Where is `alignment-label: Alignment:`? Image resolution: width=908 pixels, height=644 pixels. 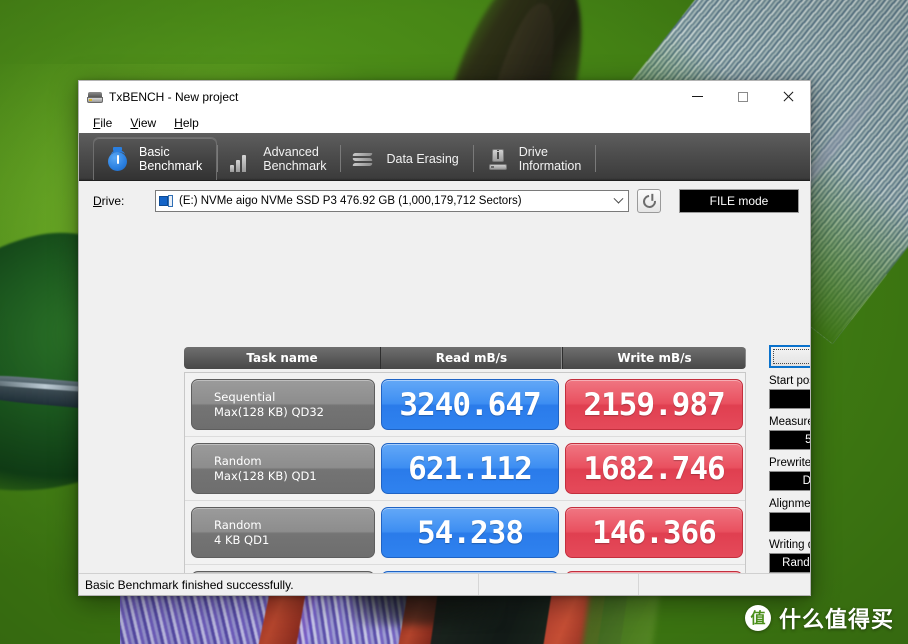 alignment-label: Alignment: is located at coordinates (790, 504).